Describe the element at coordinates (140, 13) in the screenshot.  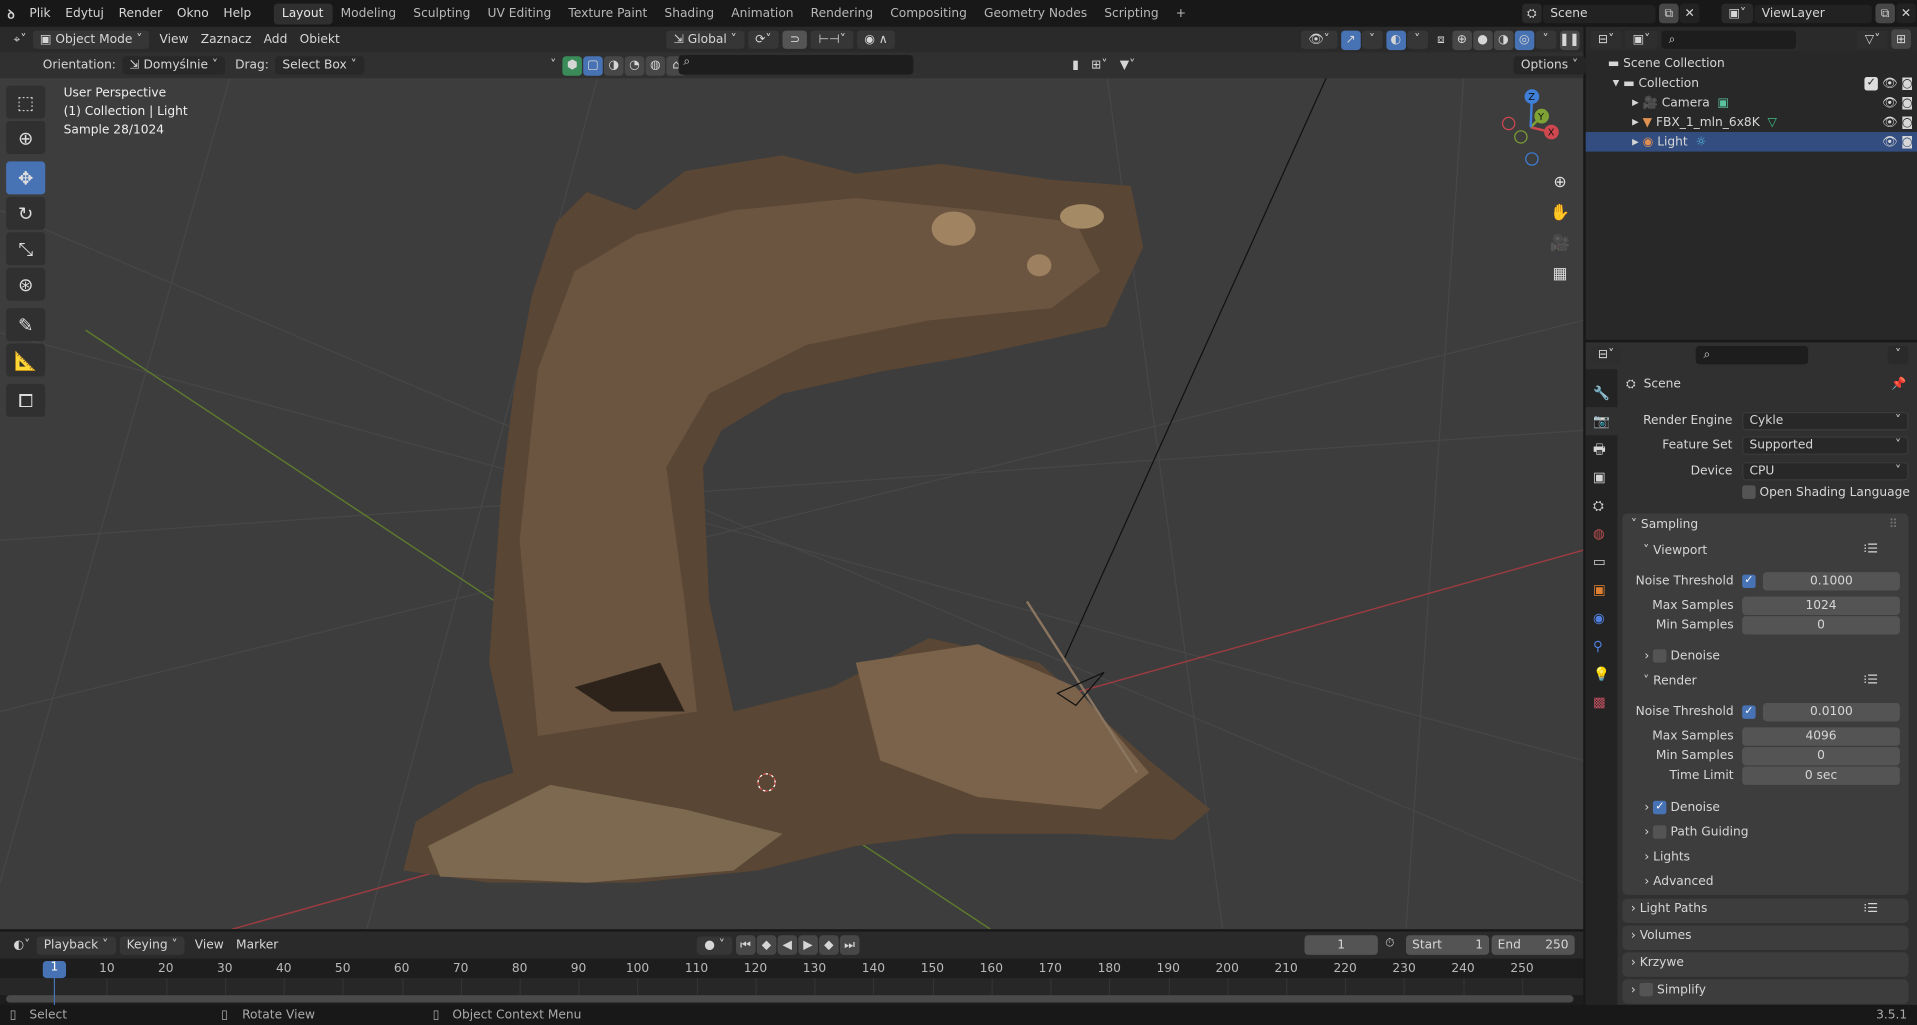
I see `menu-render: Render` at that location.